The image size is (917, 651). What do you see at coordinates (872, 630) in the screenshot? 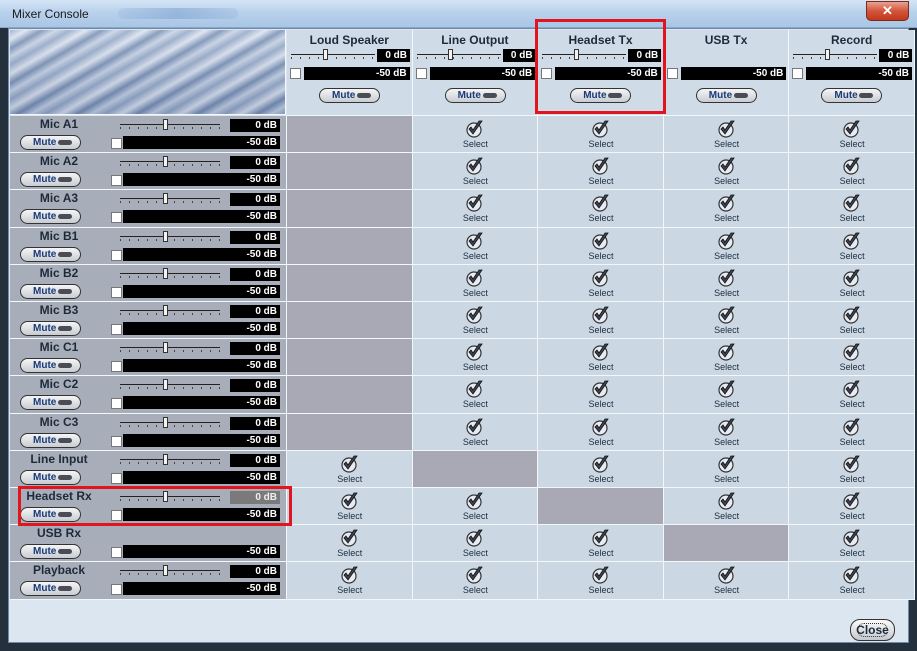
I see `close-button: Close` at bounding box center [872, 630].